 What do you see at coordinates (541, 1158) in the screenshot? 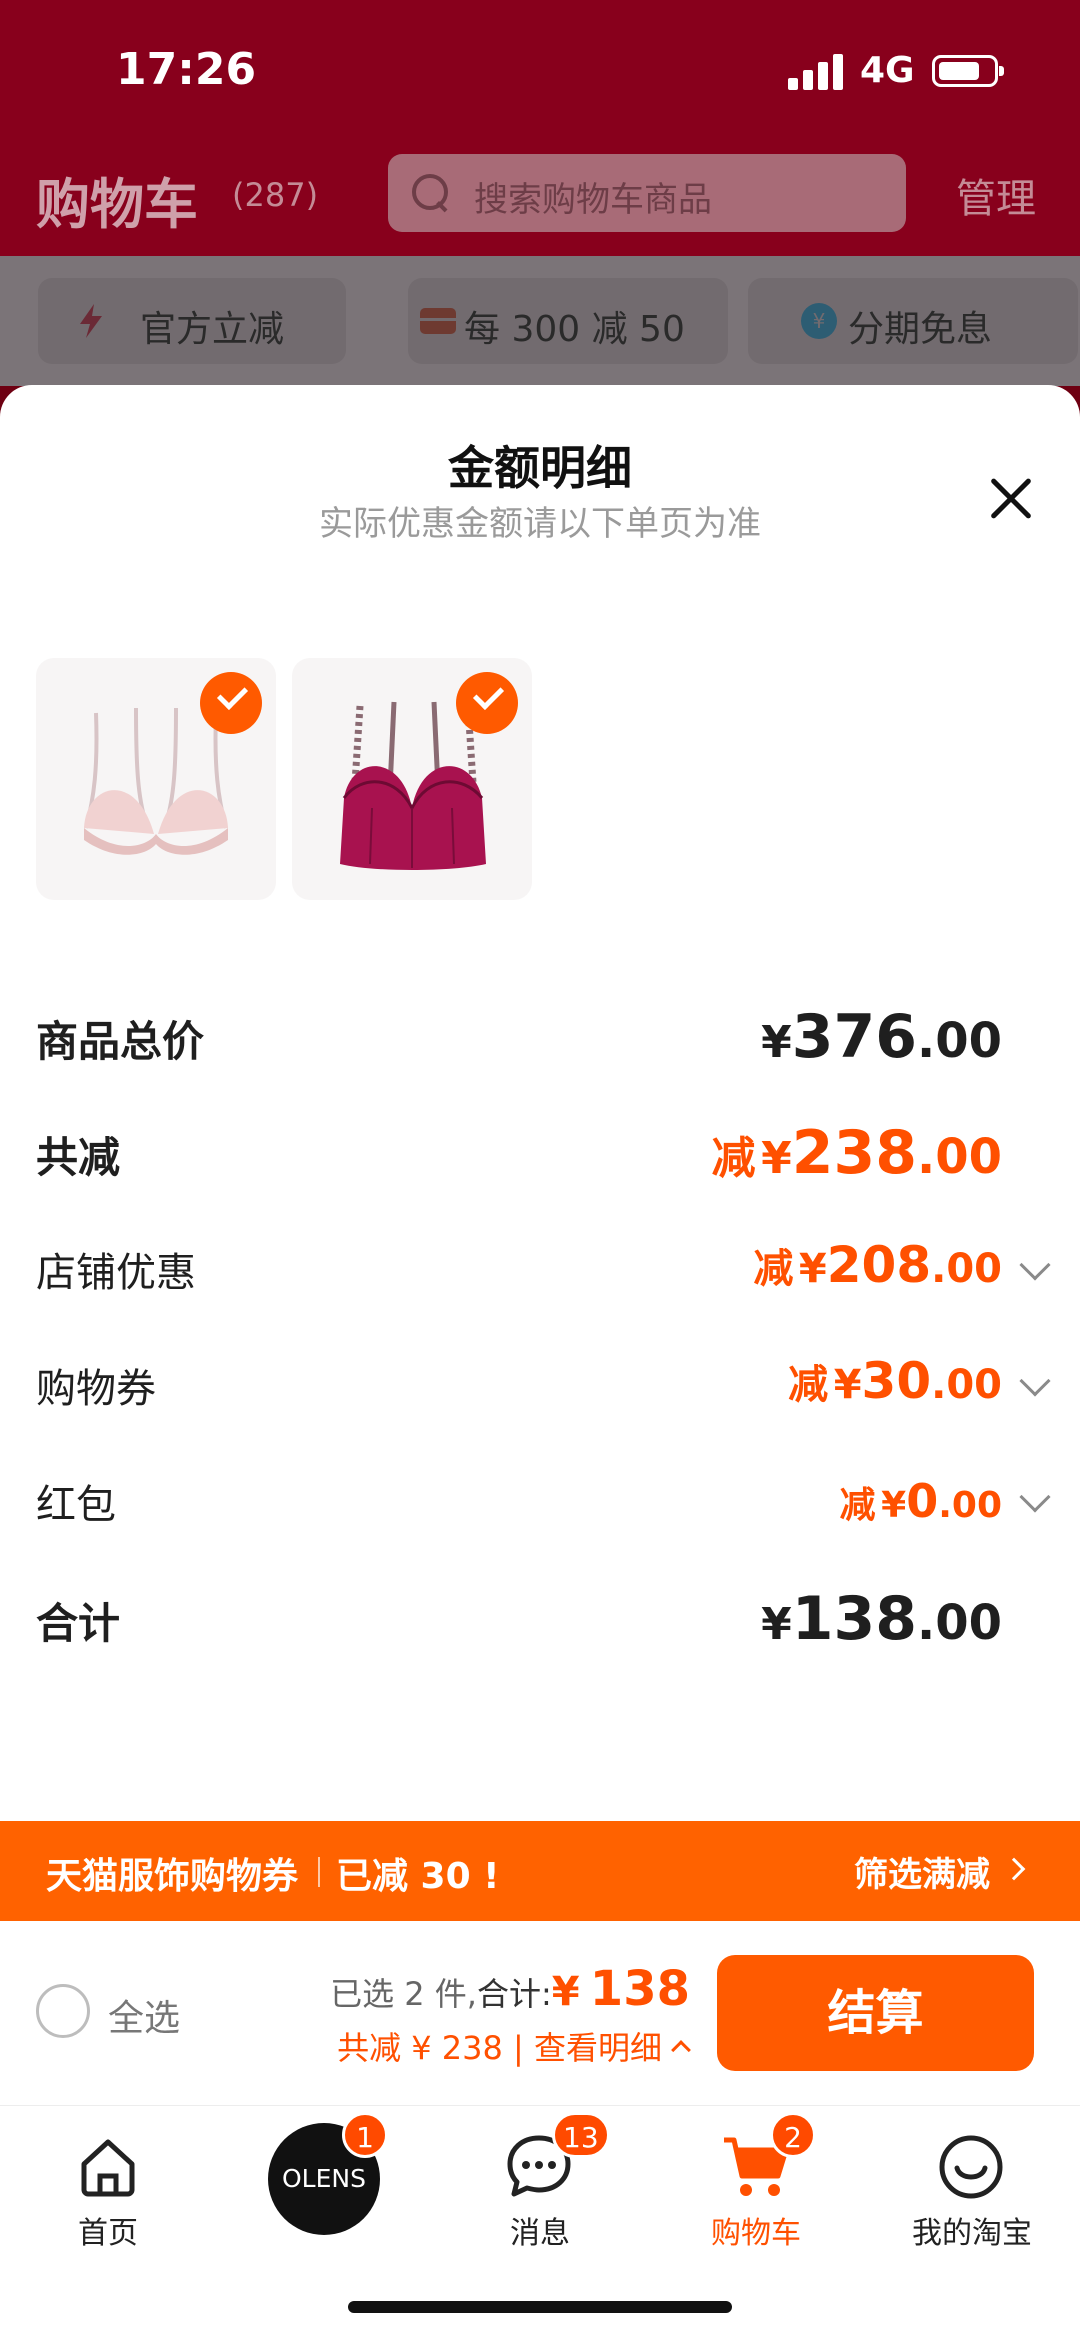
I see `total-discount-row: 共减 减 ¥238.00` at bounding box center [541, 1158].